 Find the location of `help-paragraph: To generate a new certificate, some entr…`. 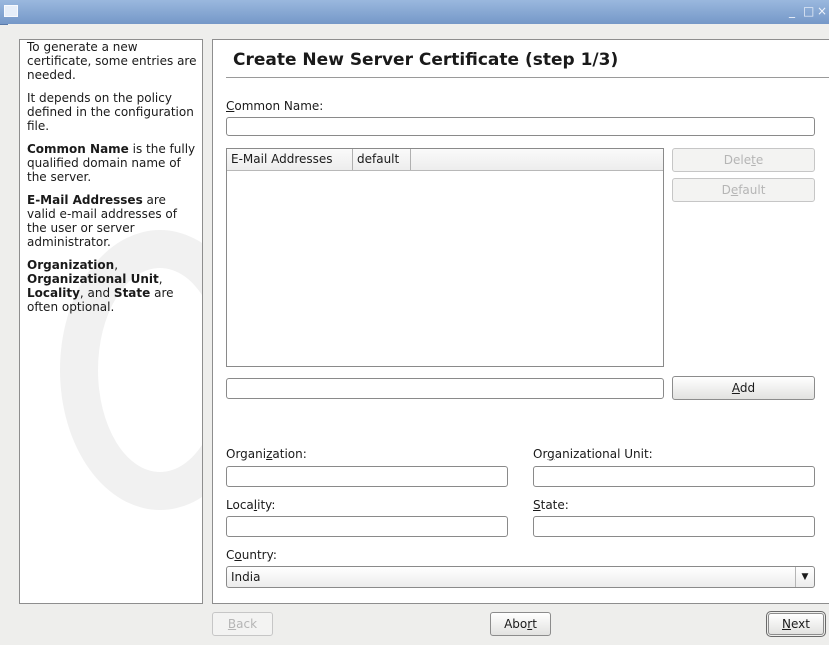

help-paragraph: To generate a new certificate, some entr… is located at coordinates (112, 61).